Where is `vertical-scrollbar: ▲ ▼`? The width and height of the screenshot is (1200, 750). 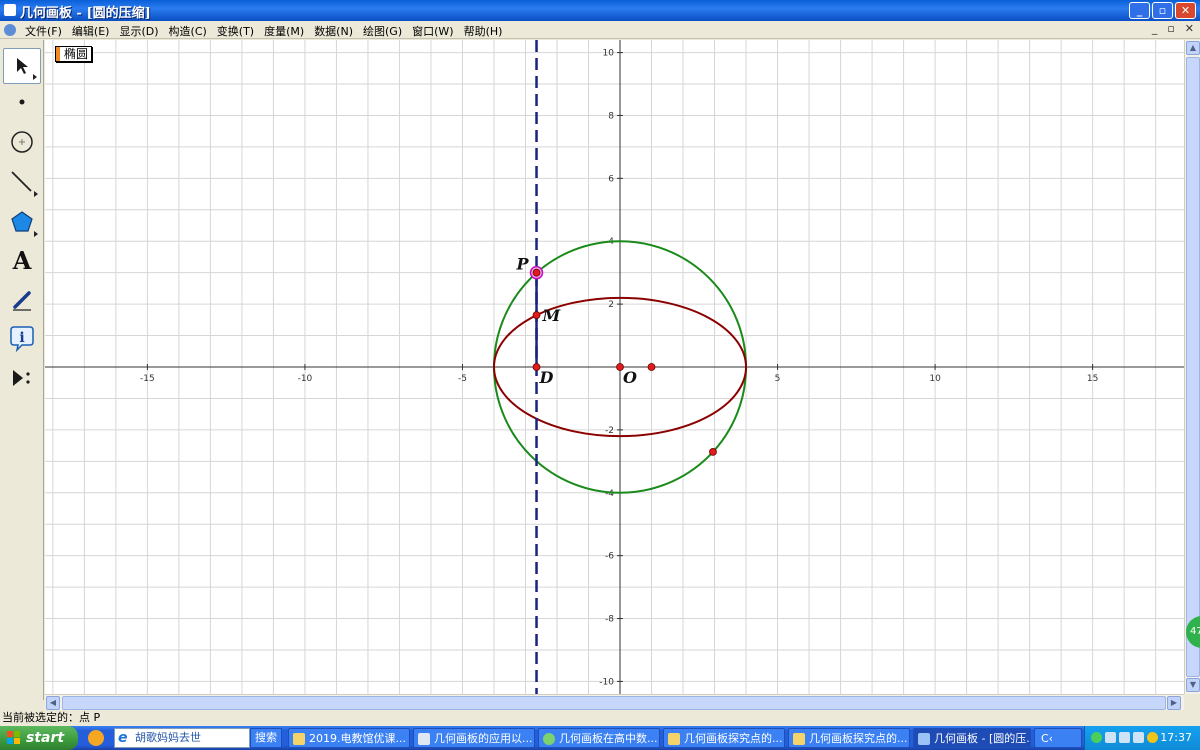
vertical-scrollbar: ▲ ▼ is located at coordinates (1192, 367).